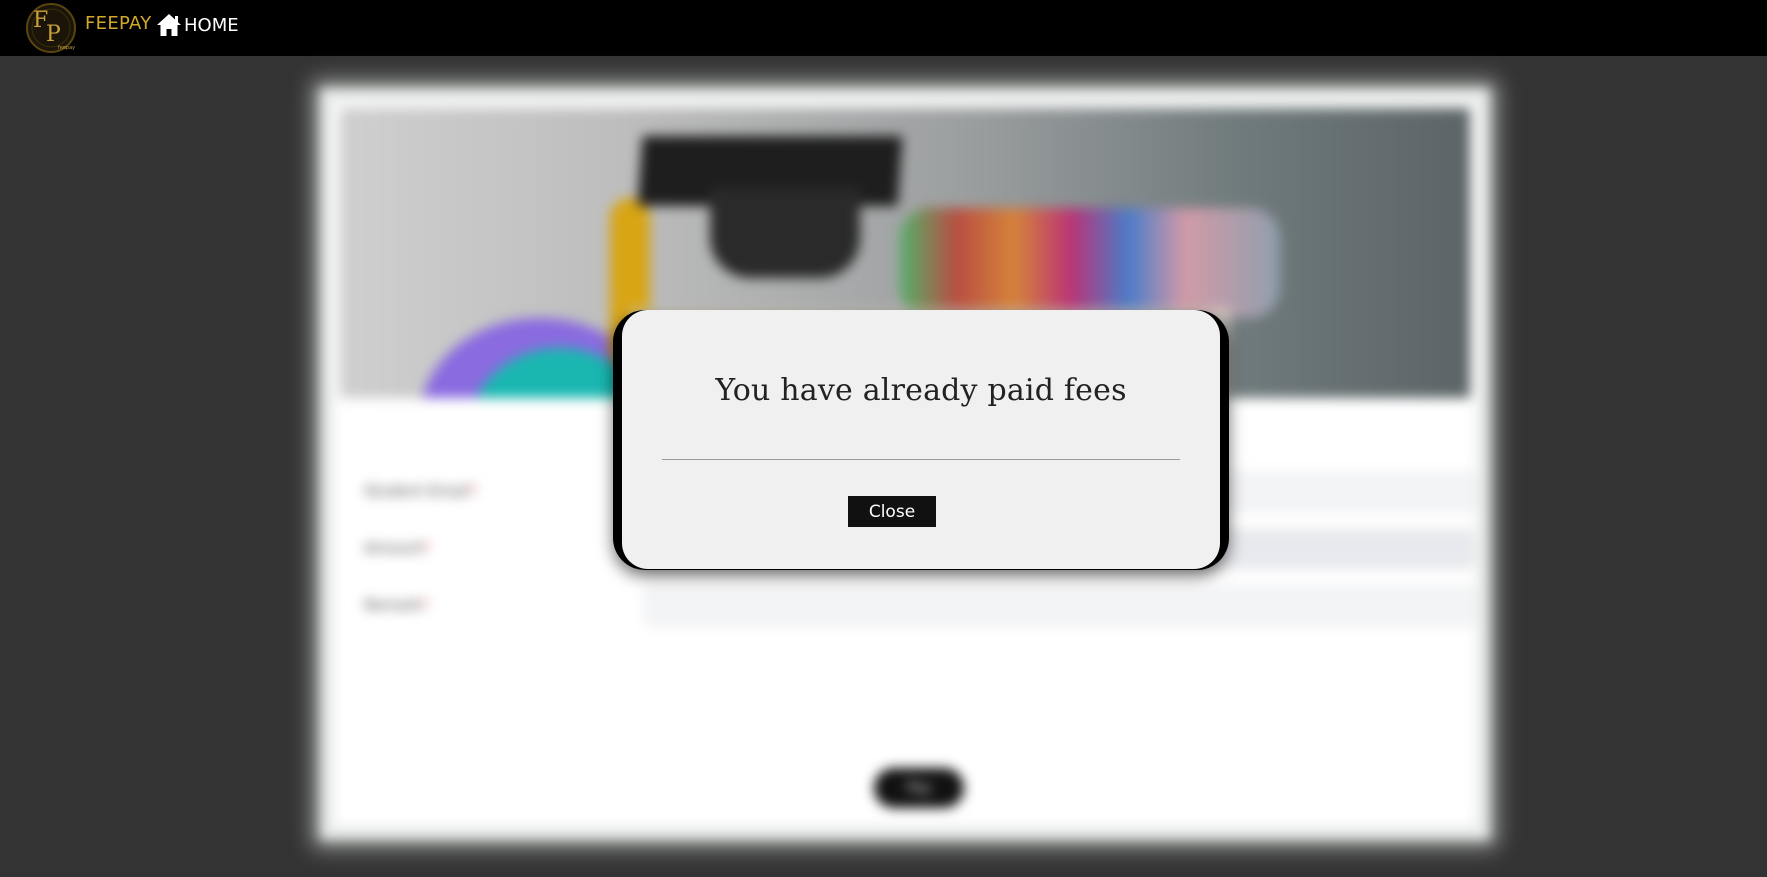  I want to click on home-link: HOME, so click(197, 25).